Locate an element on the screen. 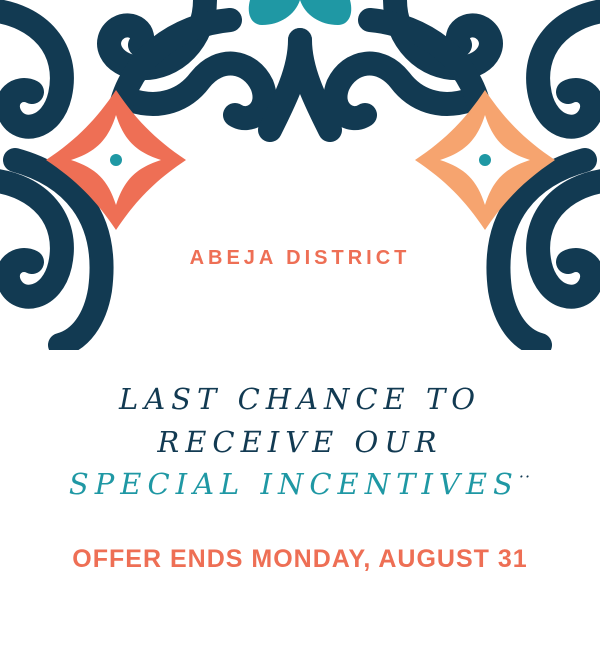  teal-leaf-icon is located at coordinates (300, 12).